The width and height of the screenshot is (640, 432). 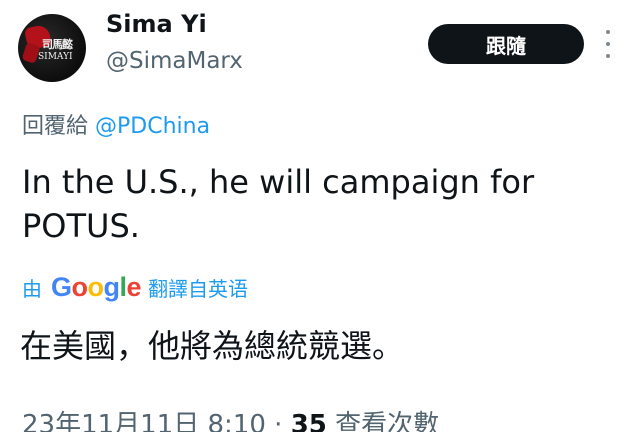 I want to click on author-handle: @SimaMarx, so click(x=174, y=61).